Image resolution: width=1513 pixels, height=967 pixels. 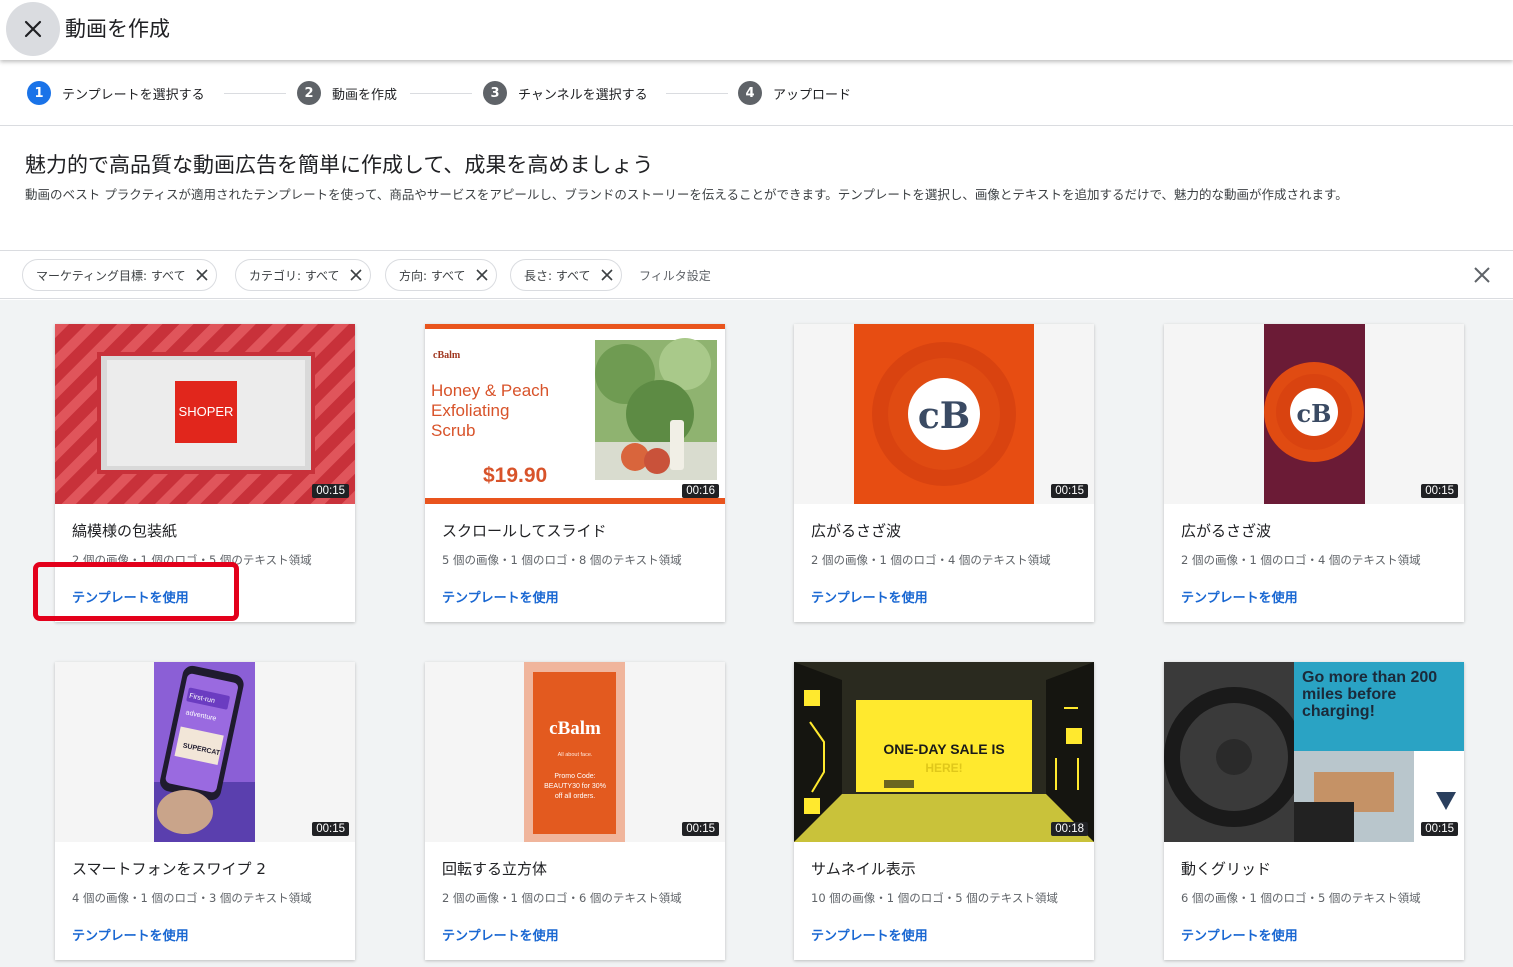 What do you see at coordinates (136, 591) in the screenshot?
I see `highlight-annotation` at bounding box center [136, 591].